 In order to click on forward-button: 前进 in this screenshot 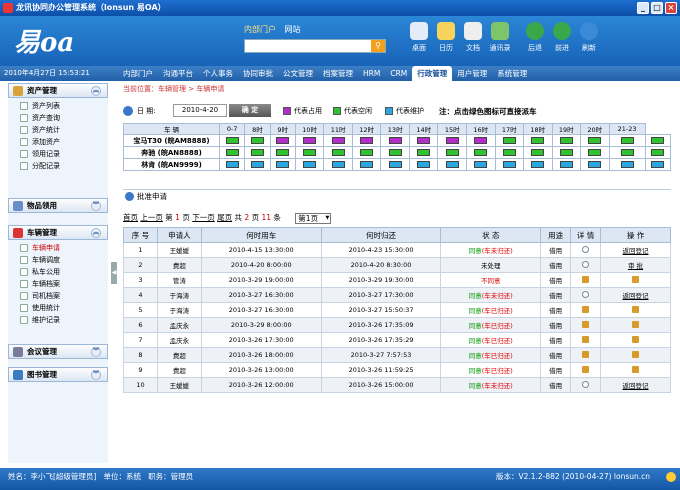, I will do `click(562, 37)`.